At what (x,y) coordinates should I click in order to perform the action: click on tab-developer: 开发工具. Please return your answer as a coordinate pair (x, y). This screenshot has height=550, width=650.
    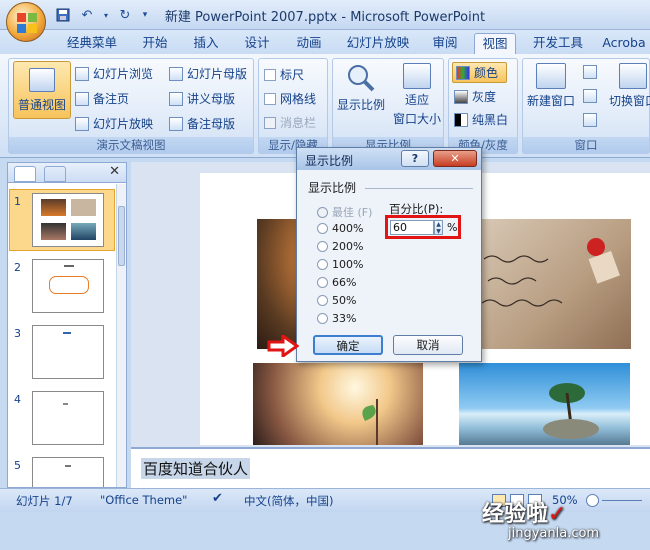
    Looking at the image, I should click on (558, 43).